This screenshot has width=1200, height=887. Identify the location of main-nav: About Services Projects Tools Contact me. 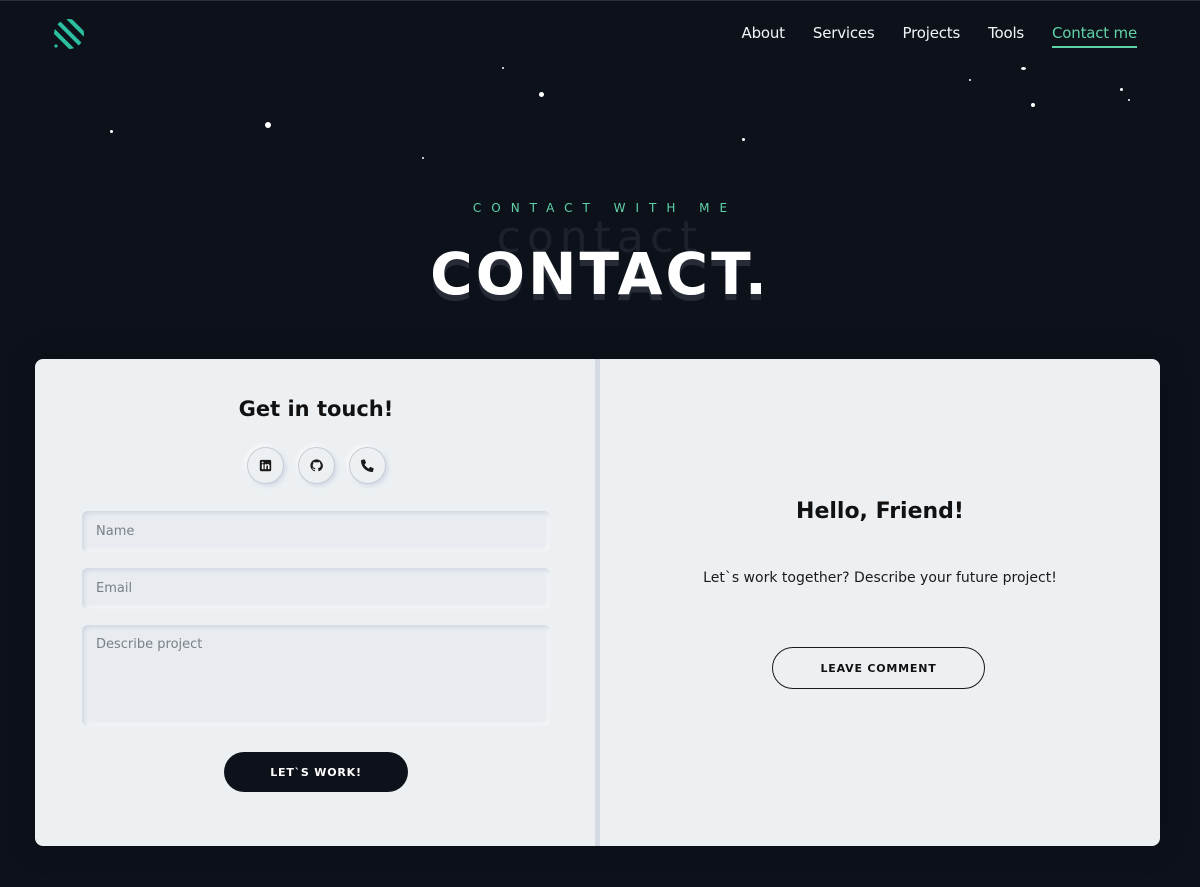
(939, 36).